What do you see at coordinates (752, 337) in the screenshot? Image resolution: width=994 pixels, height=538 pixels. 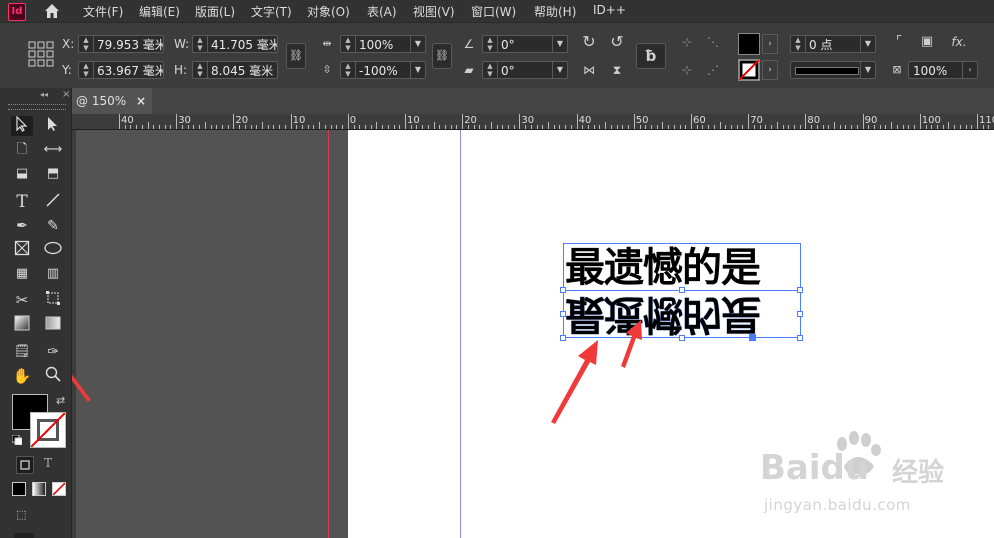 I see `selection-reference-handle` at bounding box center [752, 337].